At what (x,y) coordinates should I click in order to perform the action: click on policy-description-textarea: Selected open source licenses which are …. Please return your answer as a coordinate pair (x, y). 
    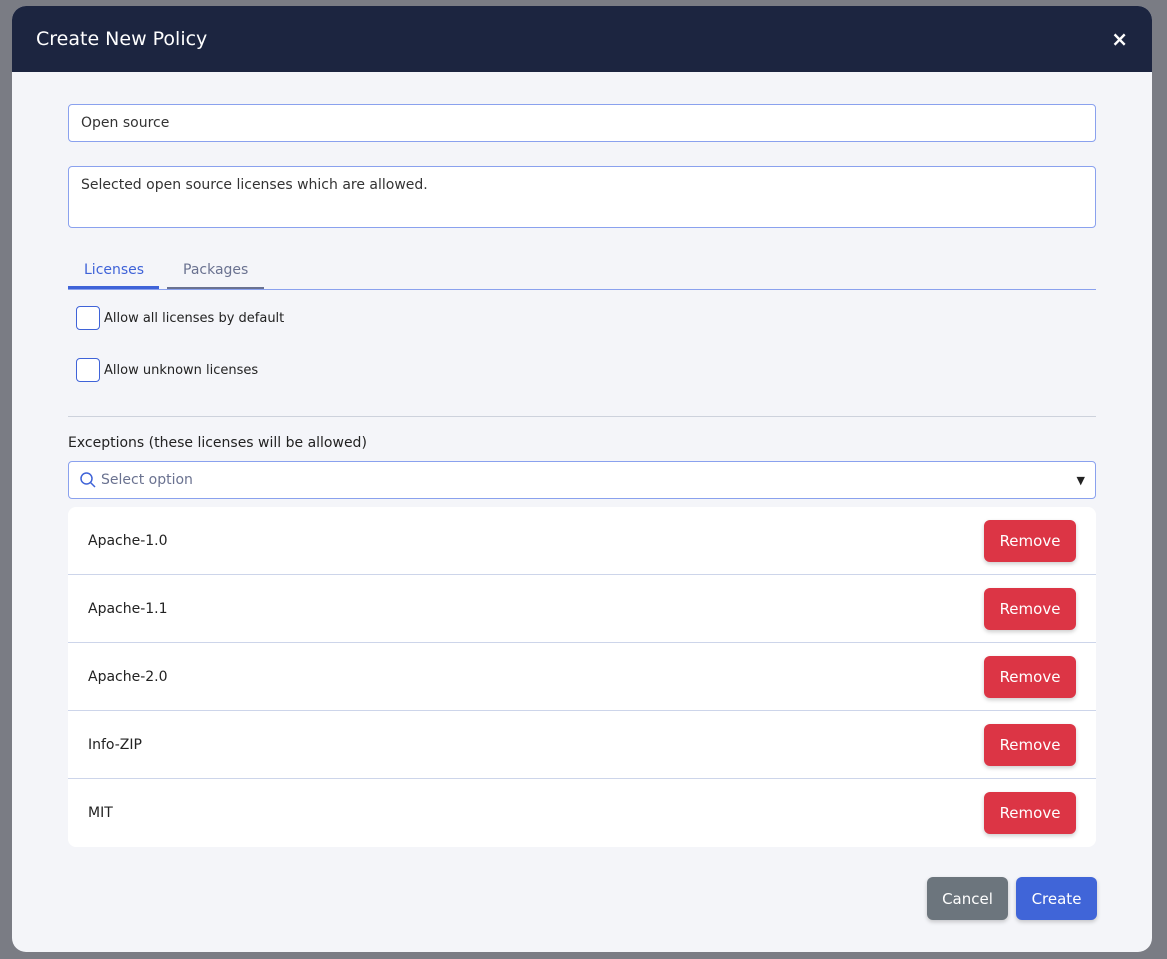
    Looking at the image, I should click on (582, 197).